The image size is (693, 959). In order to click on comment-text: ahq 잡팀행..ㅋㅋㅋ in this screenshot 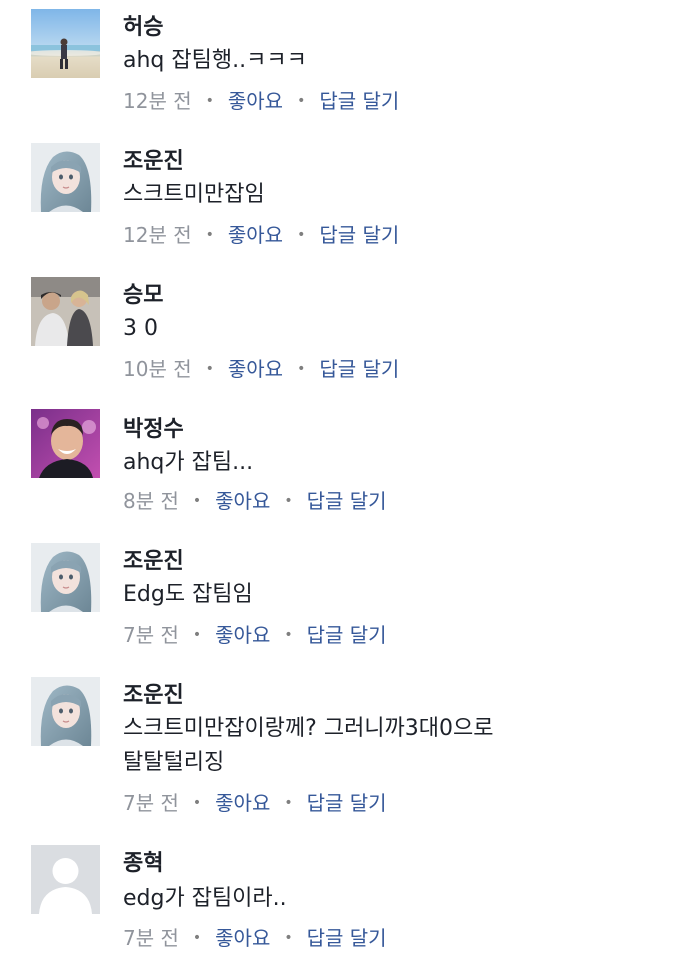, I will do `click(215, 60)`.